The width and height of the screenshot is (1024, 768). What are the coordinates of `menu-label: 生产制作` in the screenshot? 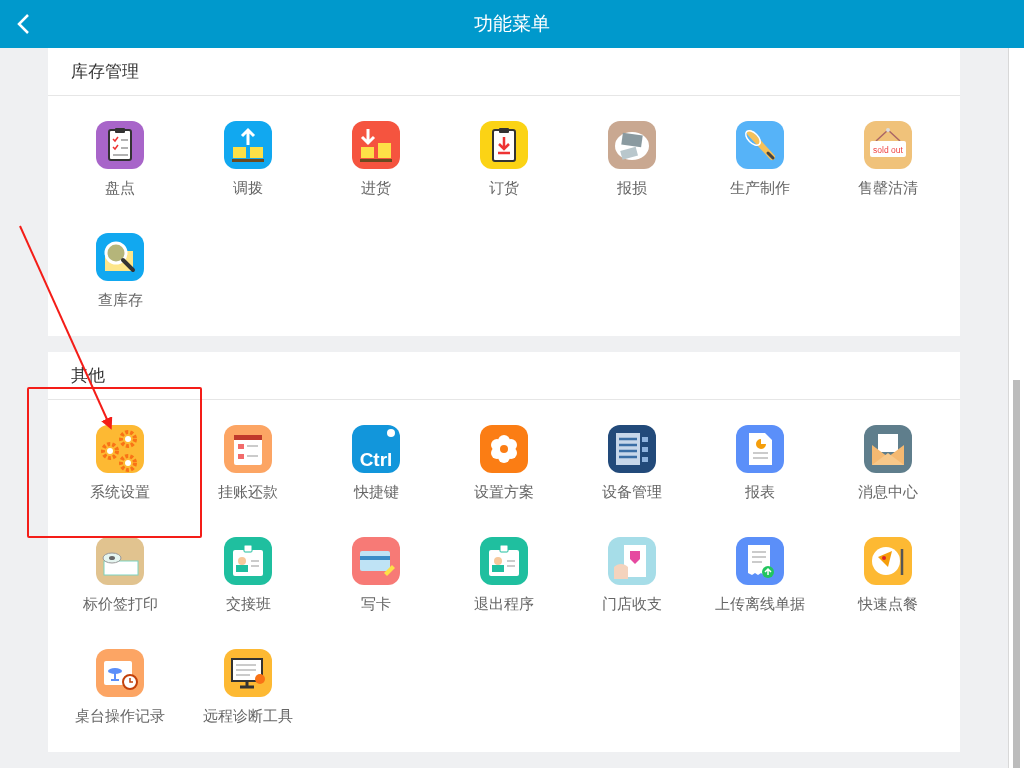 It's located at (760, 188).